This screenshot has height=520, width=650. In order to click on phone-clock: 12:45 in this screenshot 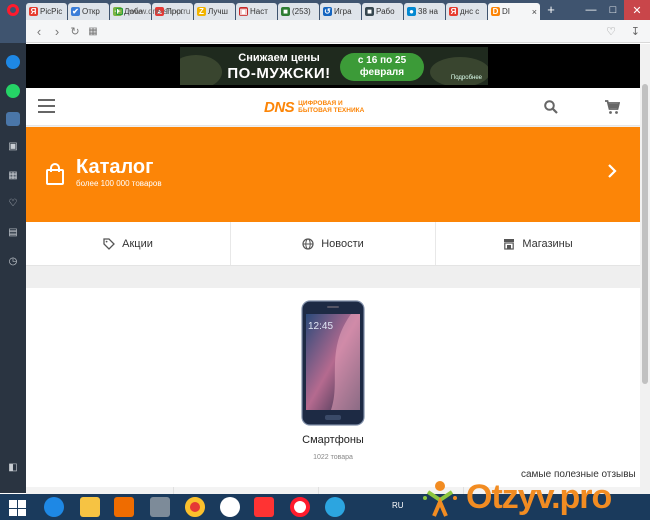, I will do `click(321, 326)`.